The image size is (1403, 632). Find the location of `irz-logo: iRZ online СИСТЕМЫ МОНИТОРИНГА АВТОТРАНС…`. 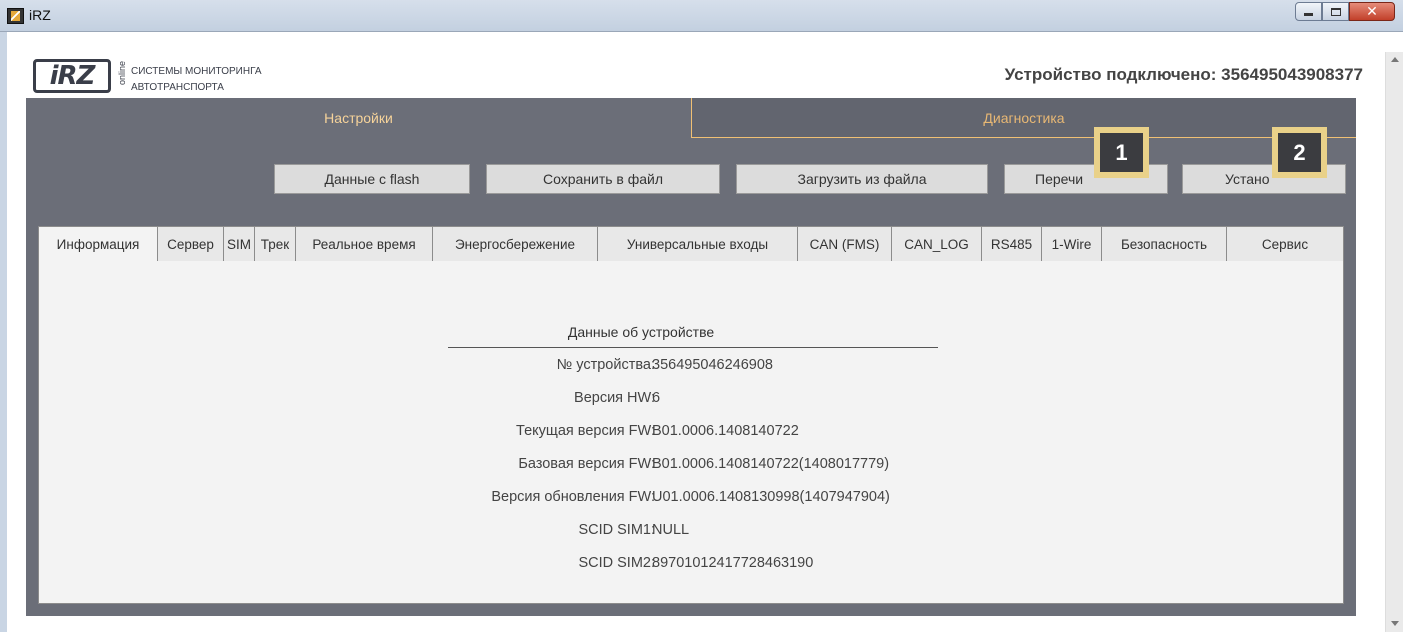

irz-logo: iRZ online СИСТЕМЫ МОНИТОРИНГА АВТОТРАНС… is located at coordinates (147, 76).